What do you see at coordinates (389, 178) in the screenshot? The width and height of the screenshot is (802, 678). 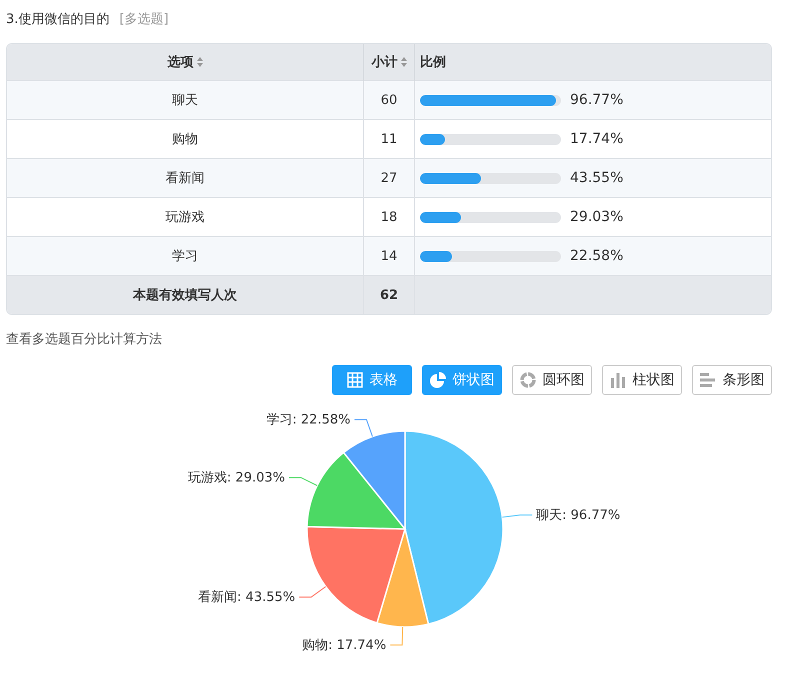 I see `table-cell: 27` at bounding box center [389, 178].